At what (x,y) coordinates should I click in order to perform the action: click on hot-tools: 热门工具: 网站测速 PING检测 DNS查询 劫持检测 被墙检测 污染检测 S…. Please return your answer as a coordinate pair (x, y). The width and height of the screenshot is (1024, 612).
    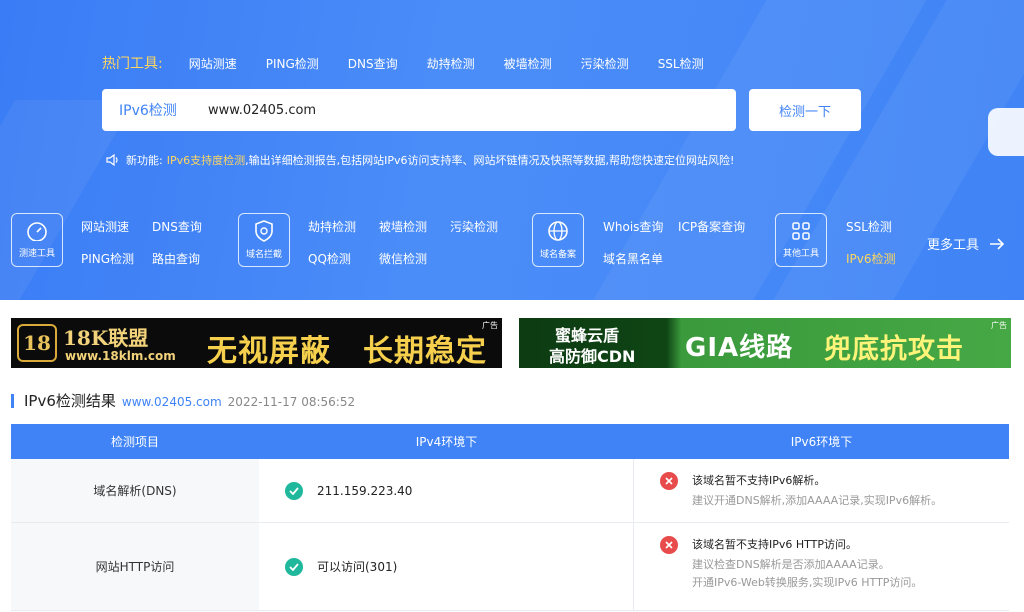
    Looking at the image, I should click on (417, 63).